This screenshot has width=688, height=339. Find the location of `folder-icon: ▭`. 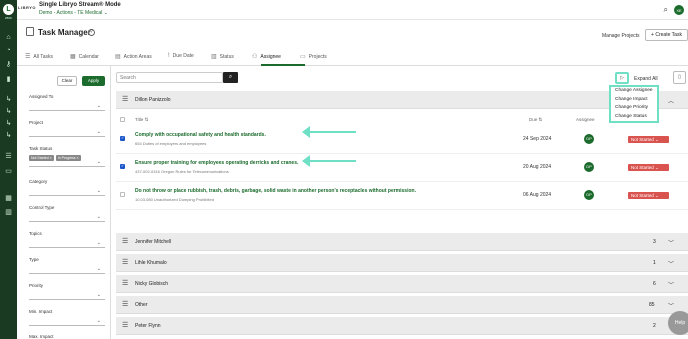

folder-icon: ▭ is located at coordinates (8, 172).